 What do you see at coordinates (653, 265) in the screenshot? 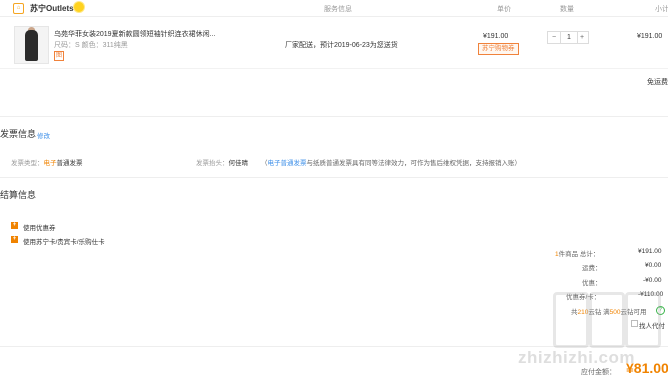
I see `freight-value: ¥0.00` at bounding box center [653, 265].